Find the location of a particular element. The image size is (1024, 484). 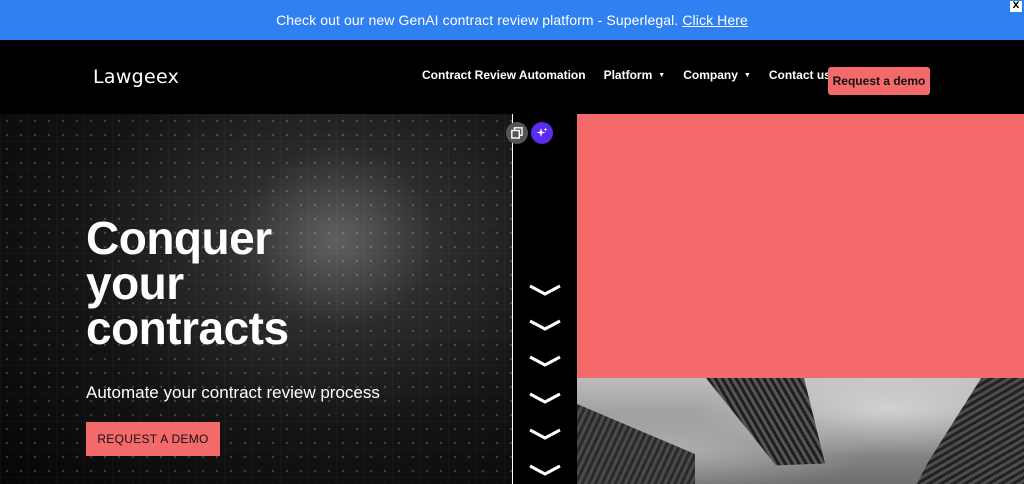

copy-button is located at coordinates (517, 133).